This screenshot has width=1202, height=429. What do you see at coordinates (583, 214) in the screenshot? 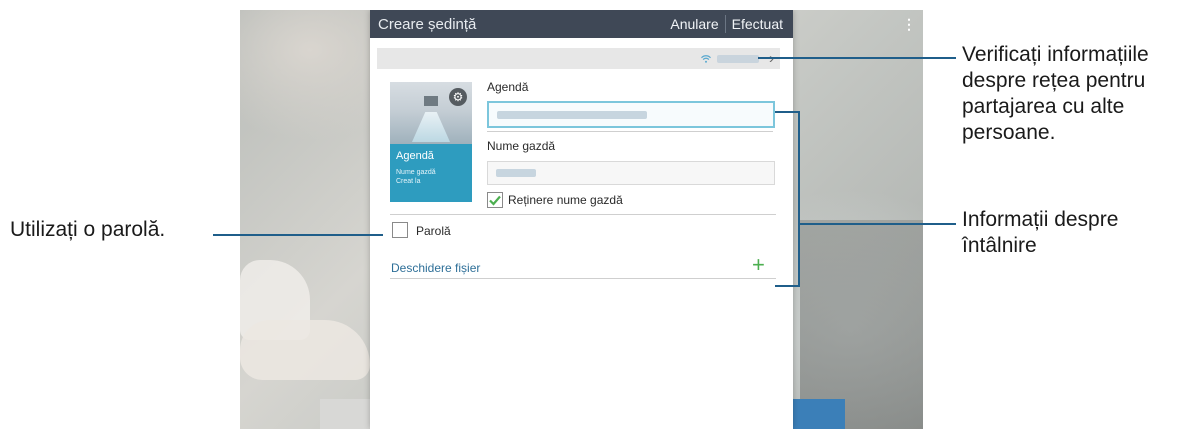
I see `section-divider` at bounding box center [583, 214].